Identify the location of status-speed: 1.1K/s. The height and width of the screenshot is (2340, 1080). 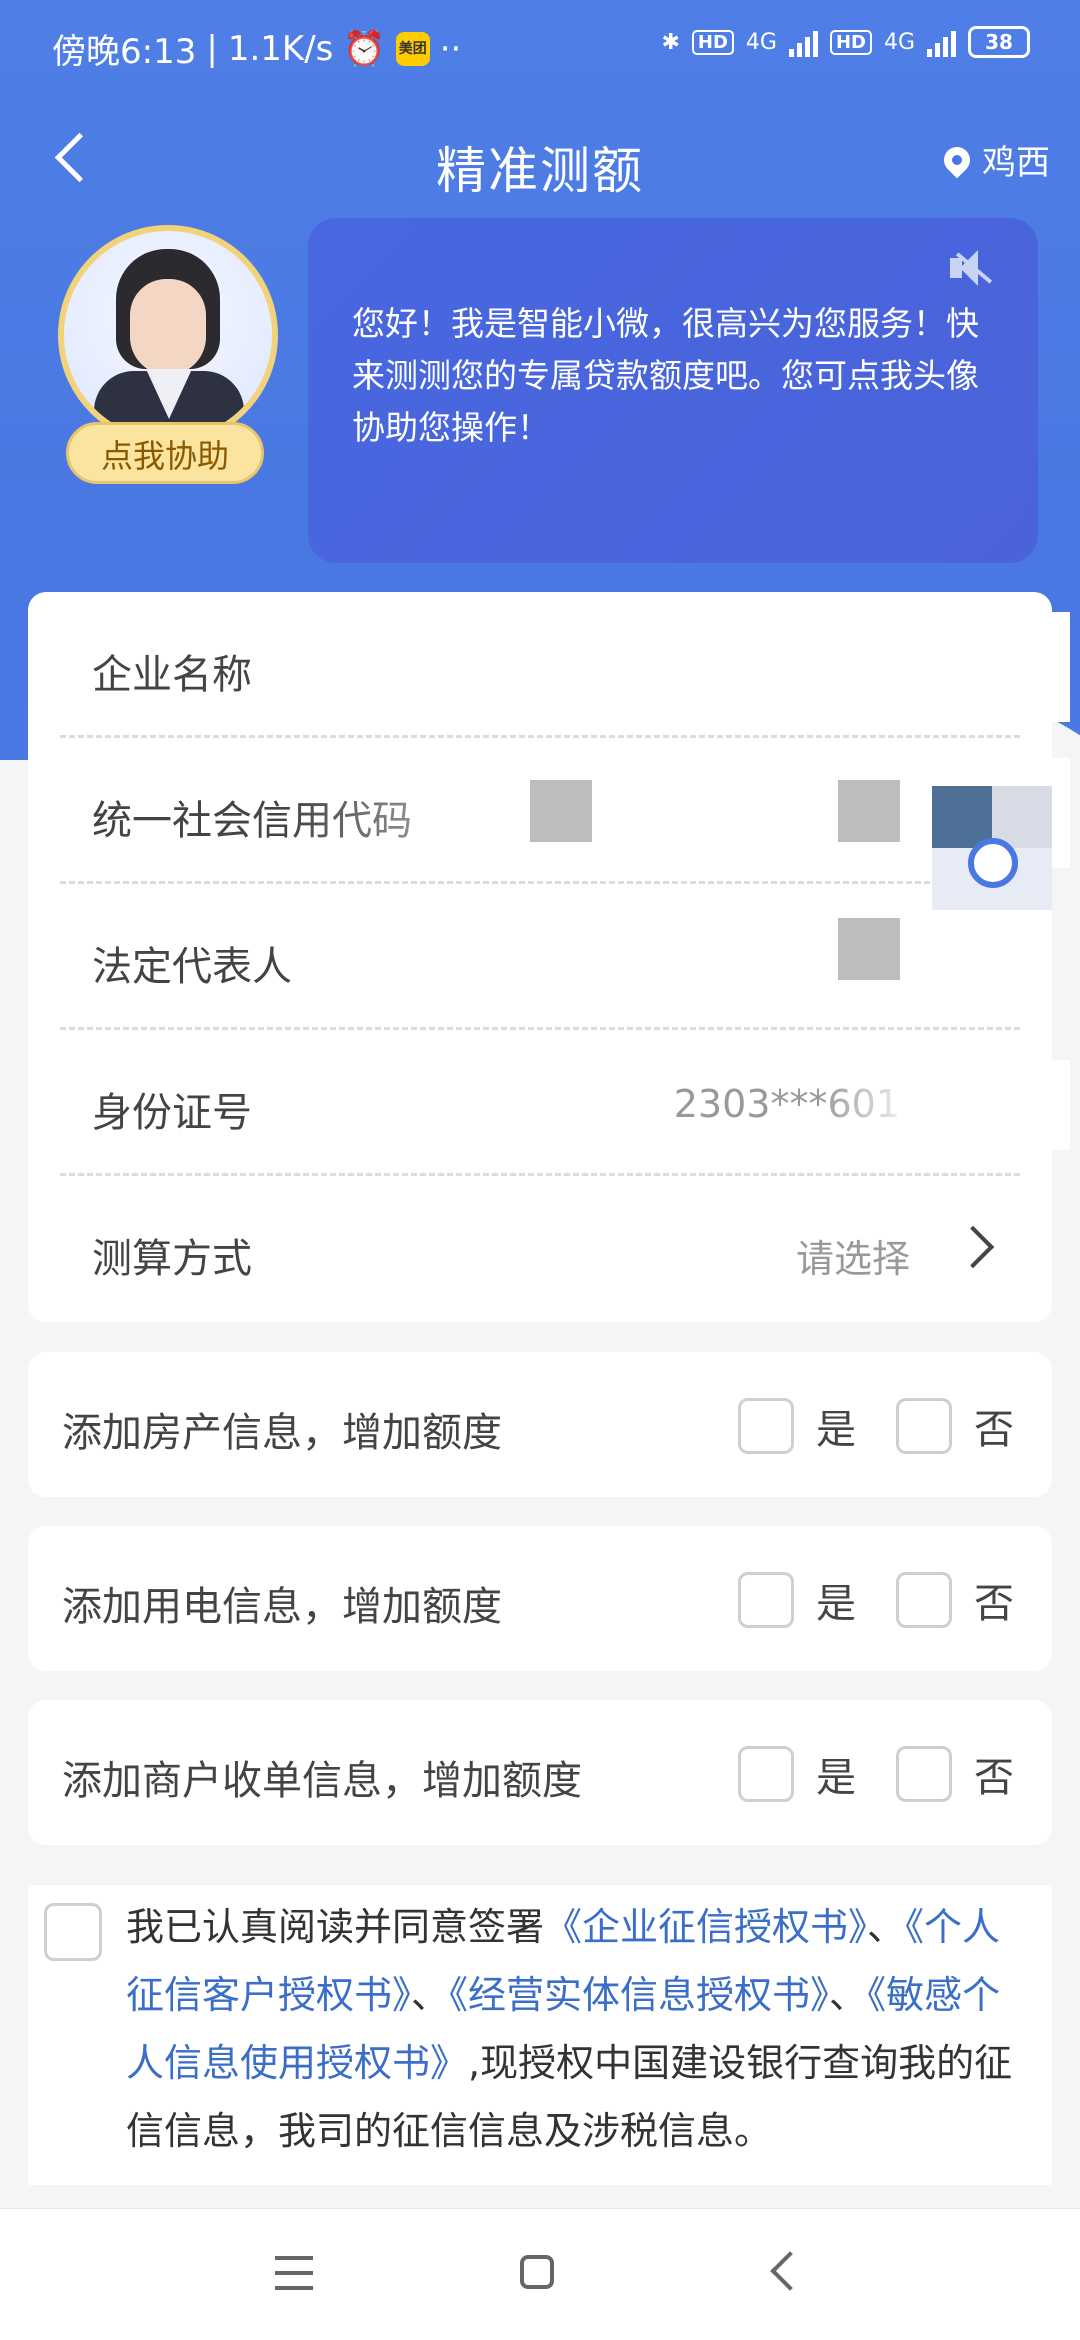
(280, 48).